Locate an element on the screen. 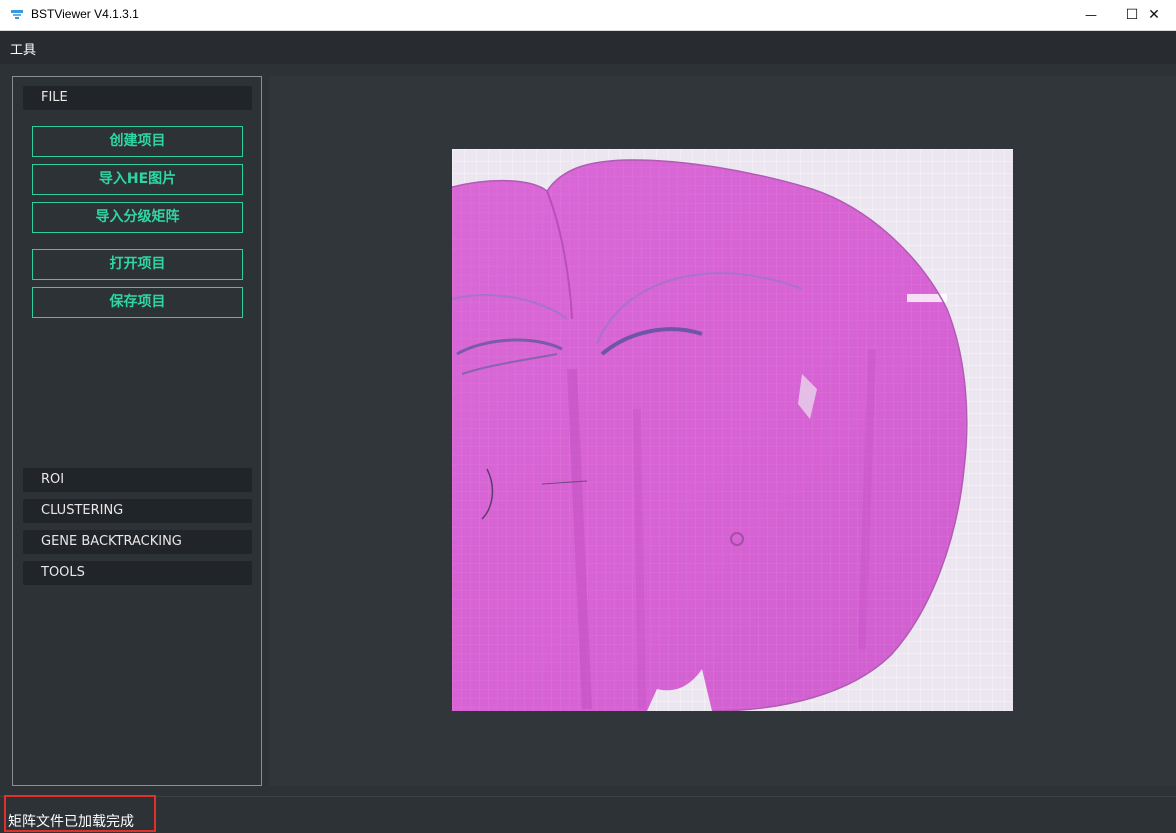 This screenshot has width=1176, height=833. menu-tools: 工具 is located at coordinates (23, 48).